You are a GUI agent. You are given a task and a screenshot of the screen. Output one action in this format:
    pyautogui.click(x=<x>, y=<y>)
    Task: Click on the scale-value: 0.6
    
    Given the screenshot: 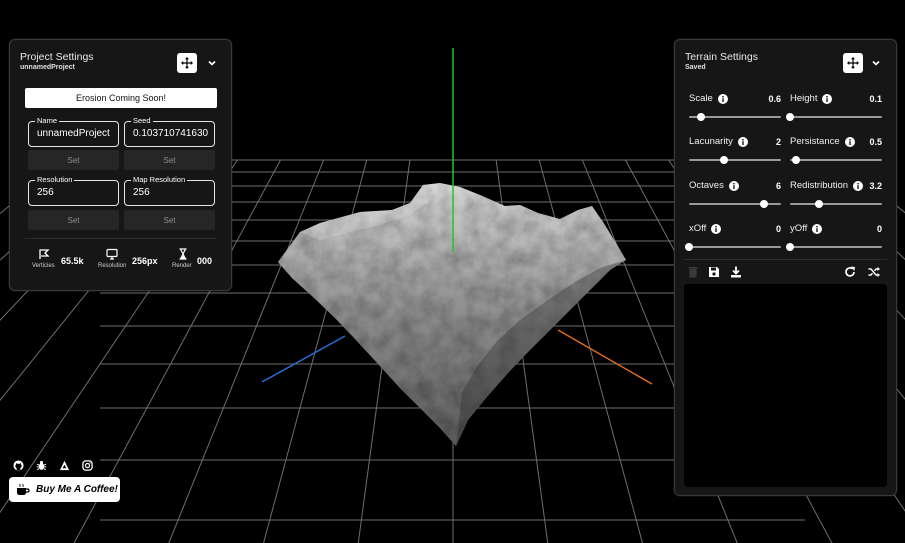 What is the action you would take?
    pyautogui.click(x=774, y=99)
    